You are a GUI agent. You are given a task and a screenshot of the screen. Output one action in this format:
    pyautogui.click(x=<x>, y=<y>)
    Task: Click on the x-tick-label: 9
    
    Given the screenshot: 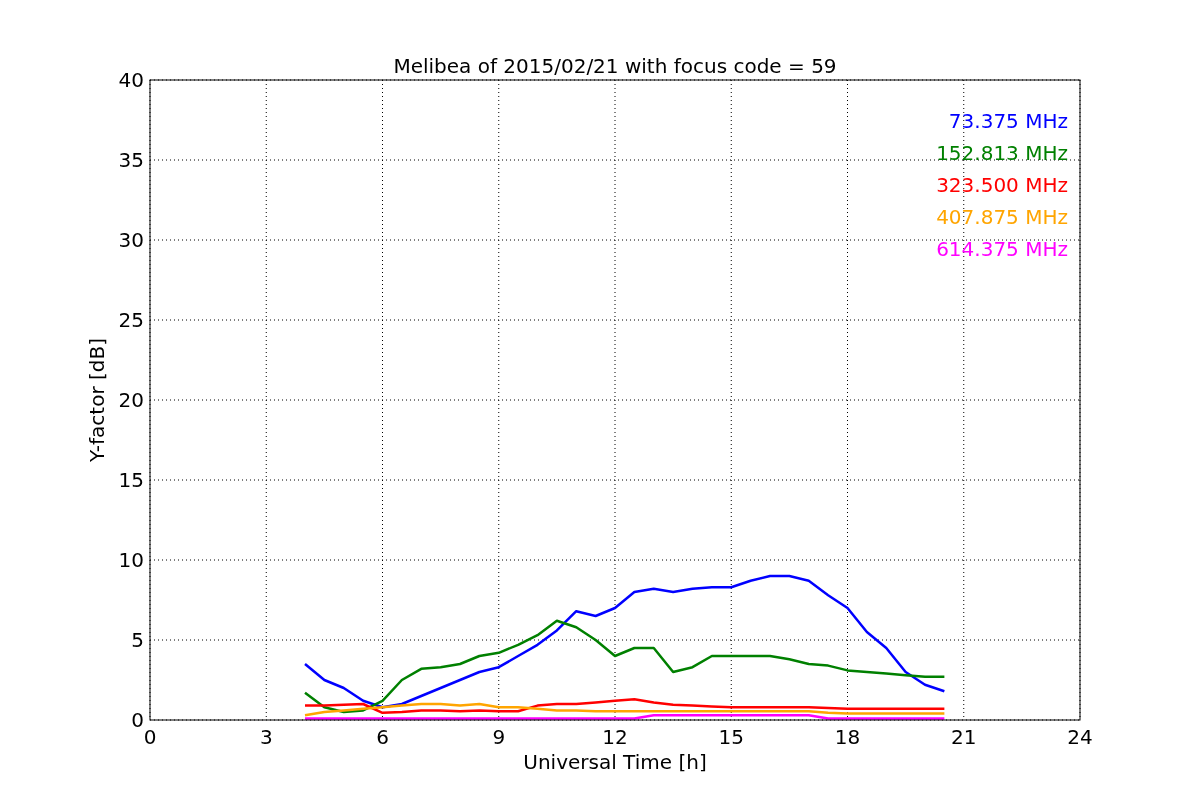 What is the action you would take?
    pyautogui.click(x=499, y=737)
    